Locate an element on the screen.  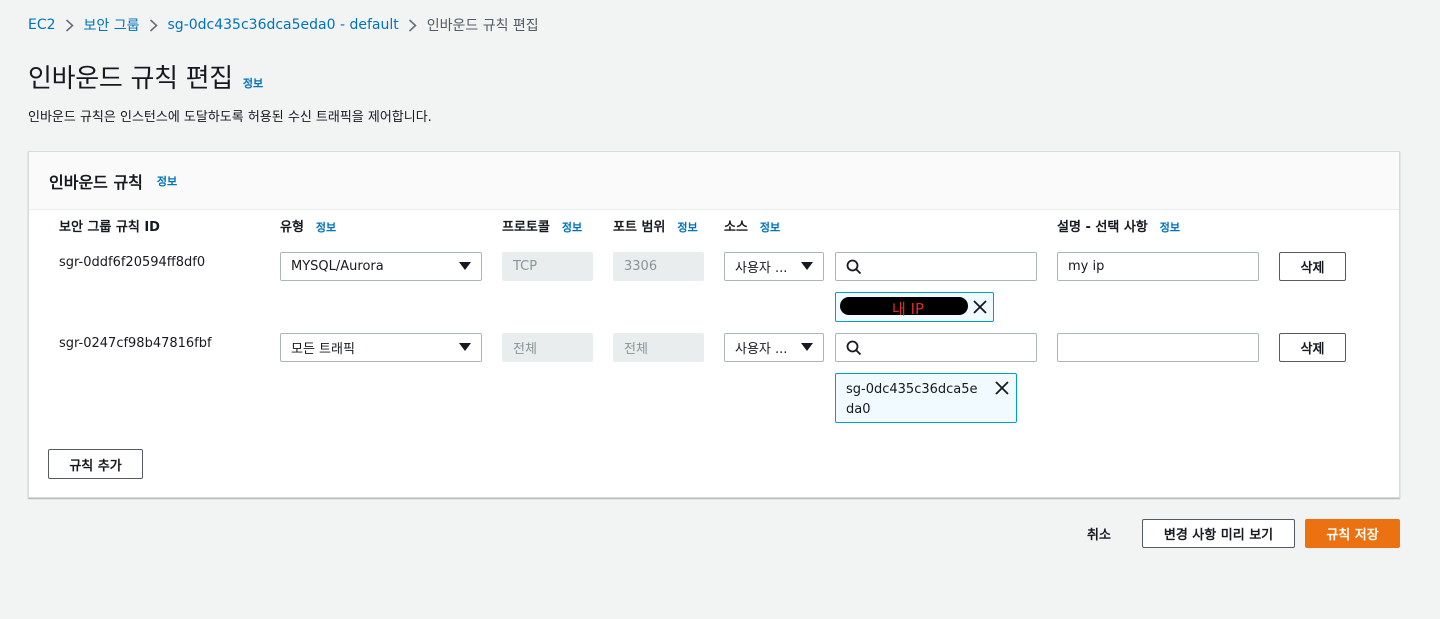
preview-changes-button: 변경 사항 미리 보기 is located at coordinates (1218, 533).